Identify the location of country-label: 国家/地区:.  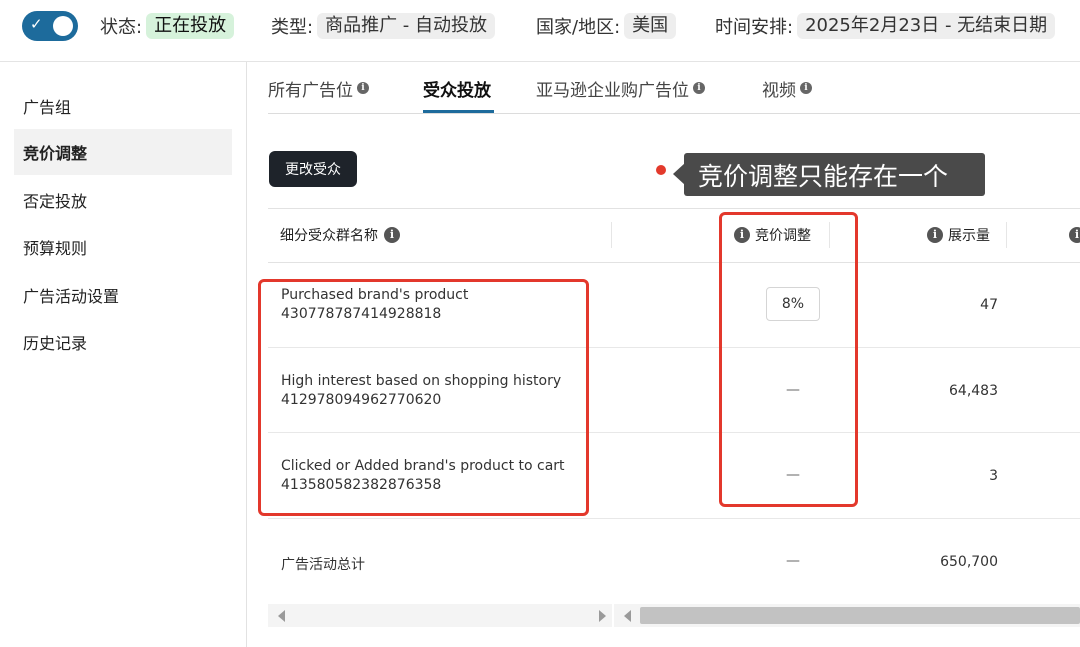
(578, 27).